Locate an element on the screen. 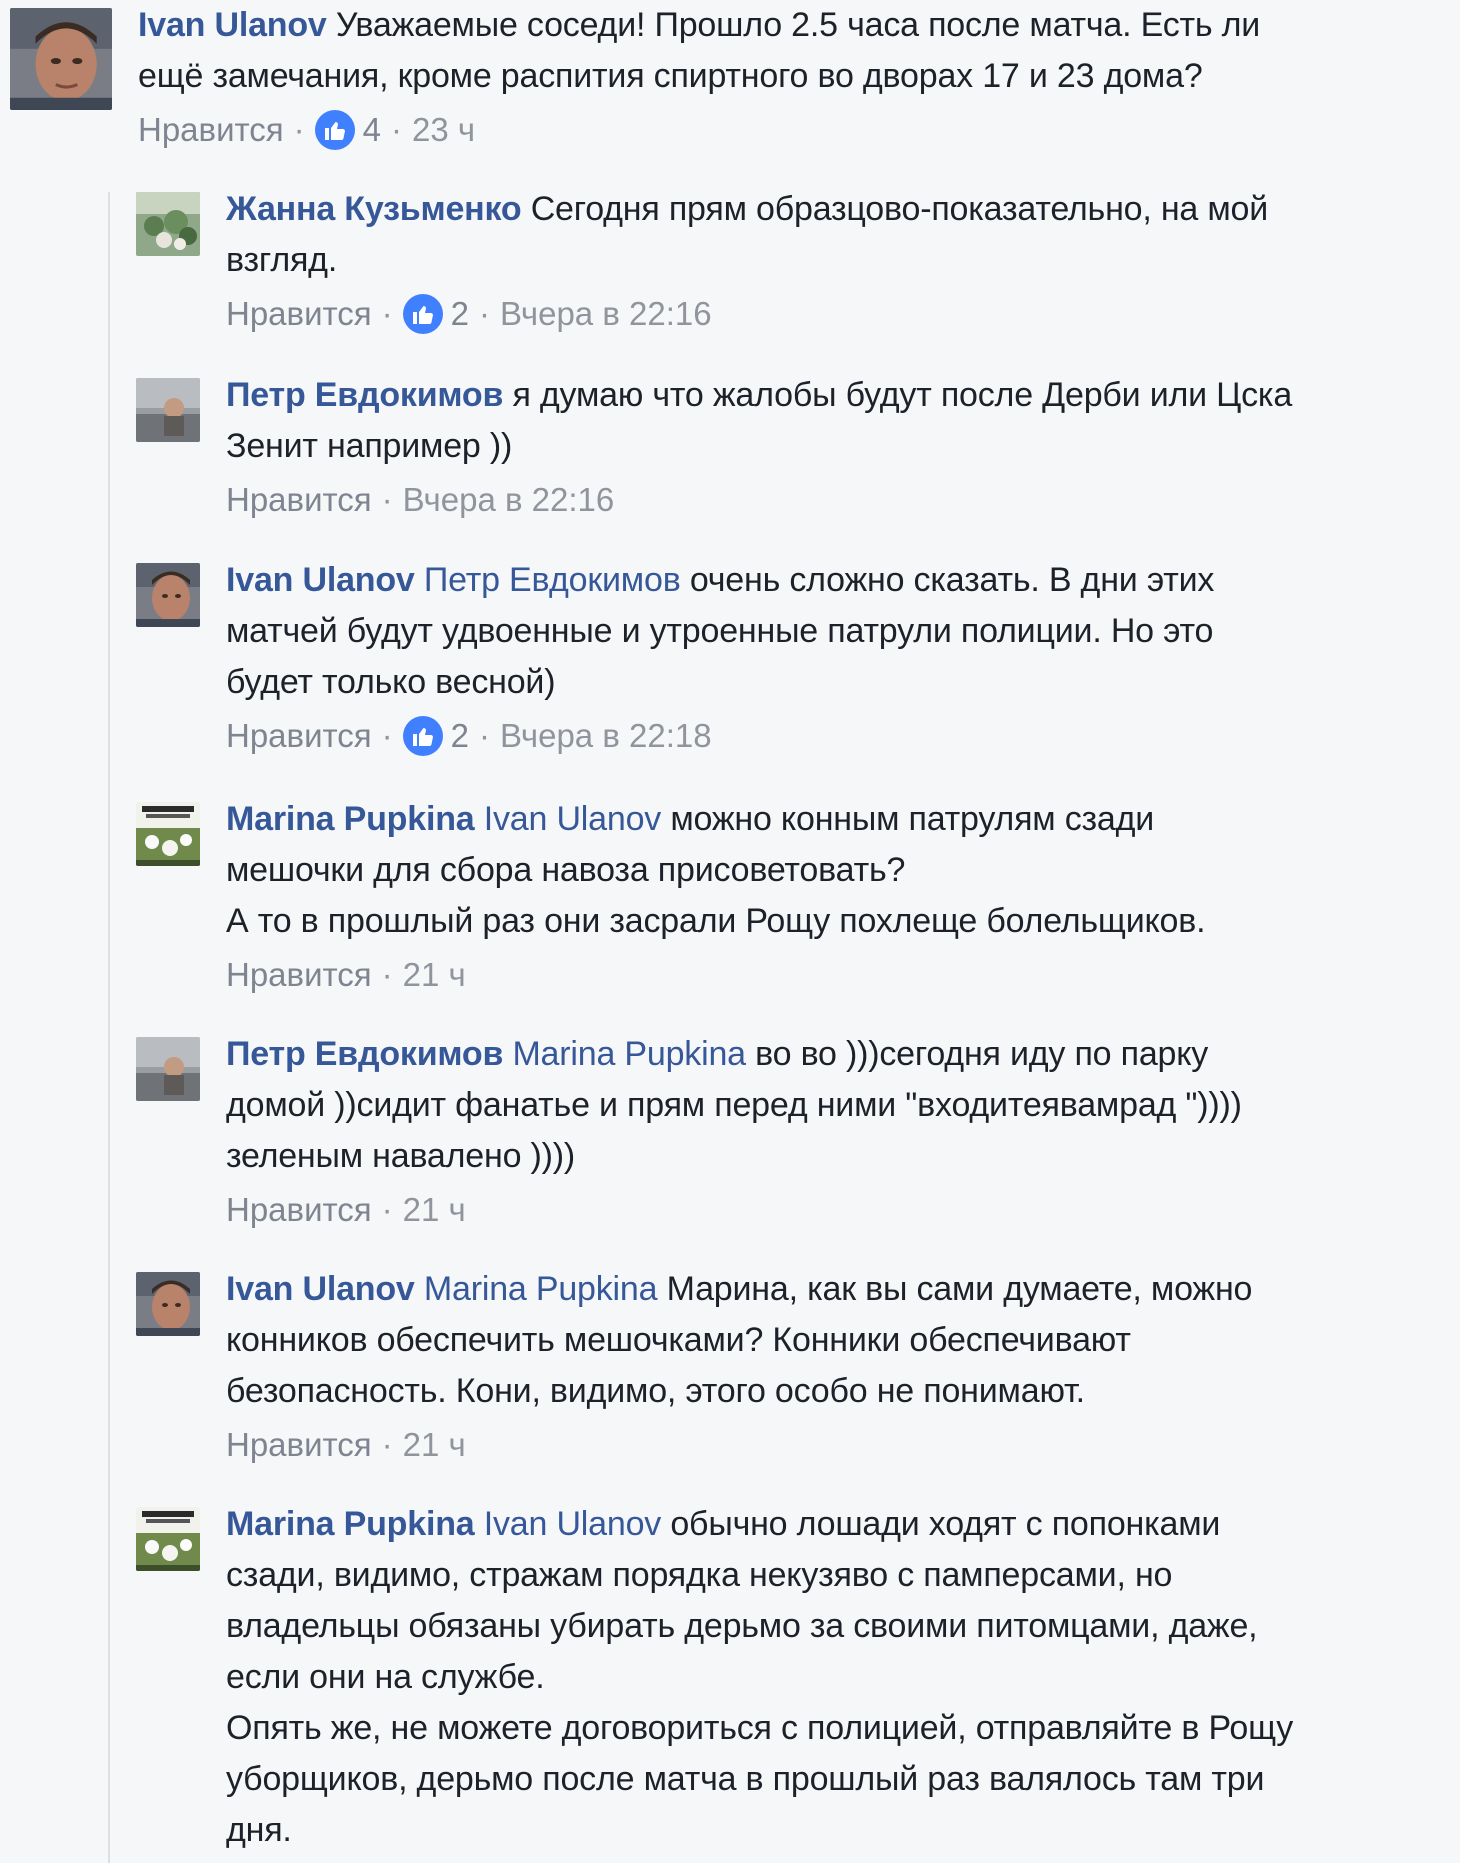 The height and width of the screenshot is (1863, 1460). comment-meta: Нравится · 2 · Вчера в 22:16 is located at coordinates (843, 314).